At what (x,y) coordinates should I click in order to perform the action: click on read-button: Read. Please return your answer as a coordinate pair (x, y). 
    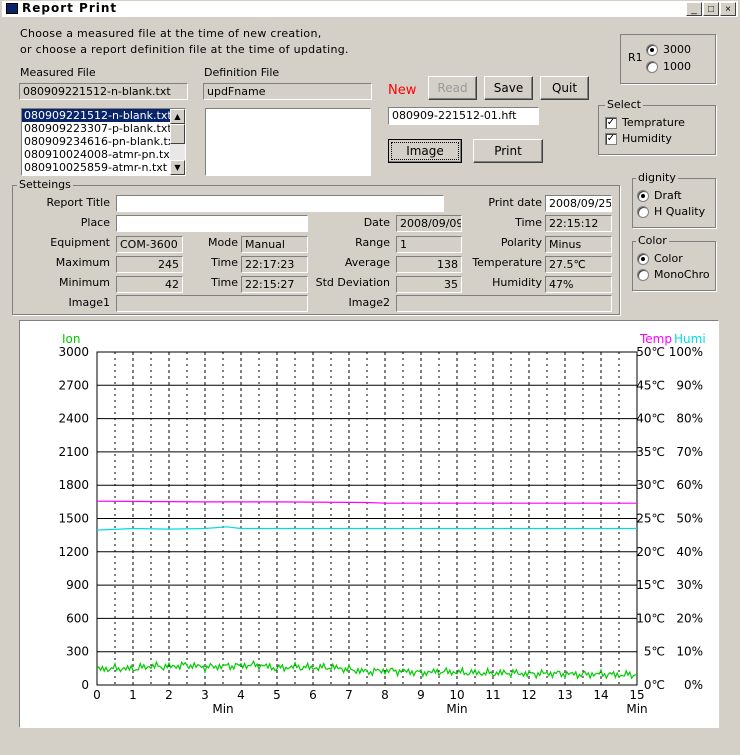
    Looking at the image, I should click on (452, 88).